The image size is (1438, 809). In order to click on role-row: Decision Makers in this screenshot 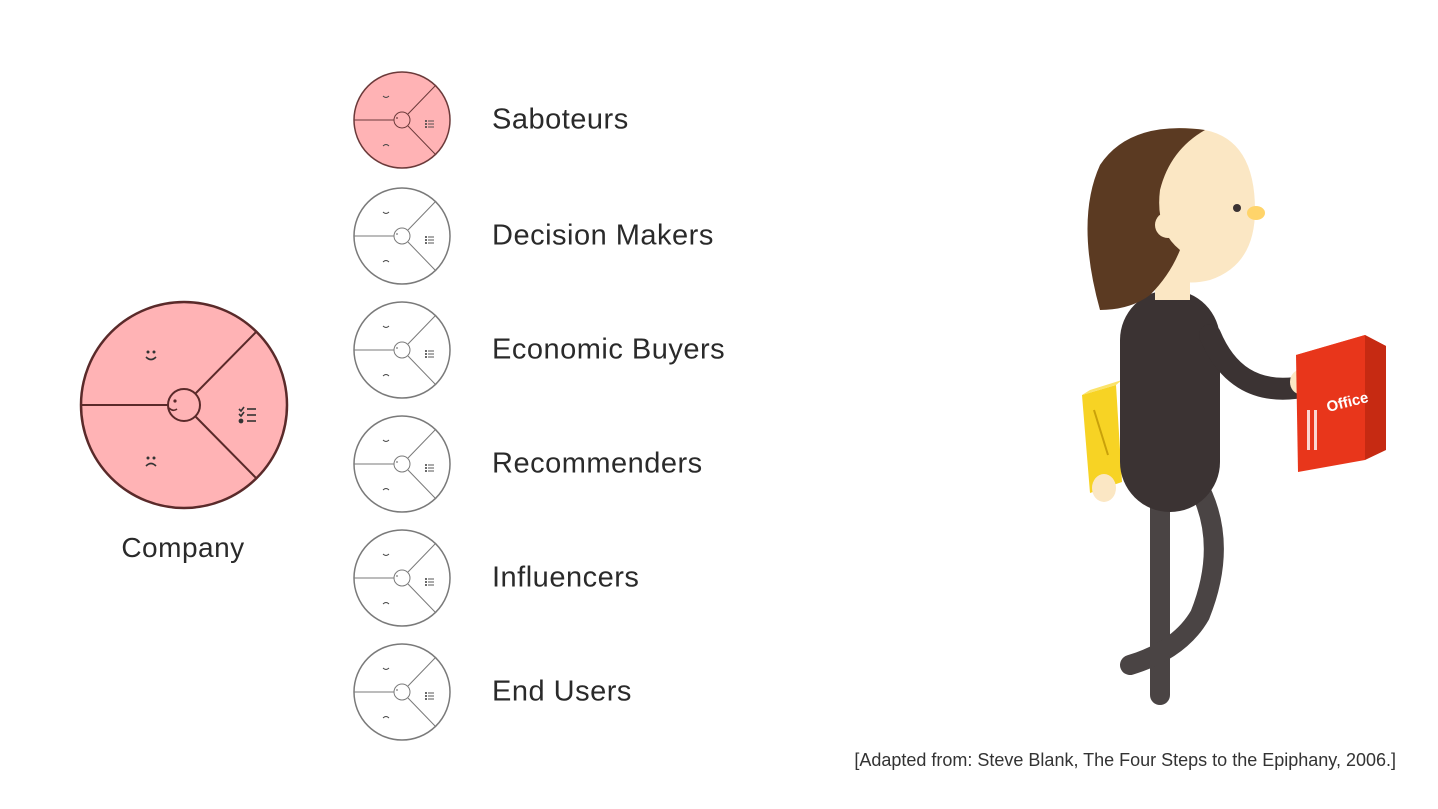, I will do `click(582, 236)`.